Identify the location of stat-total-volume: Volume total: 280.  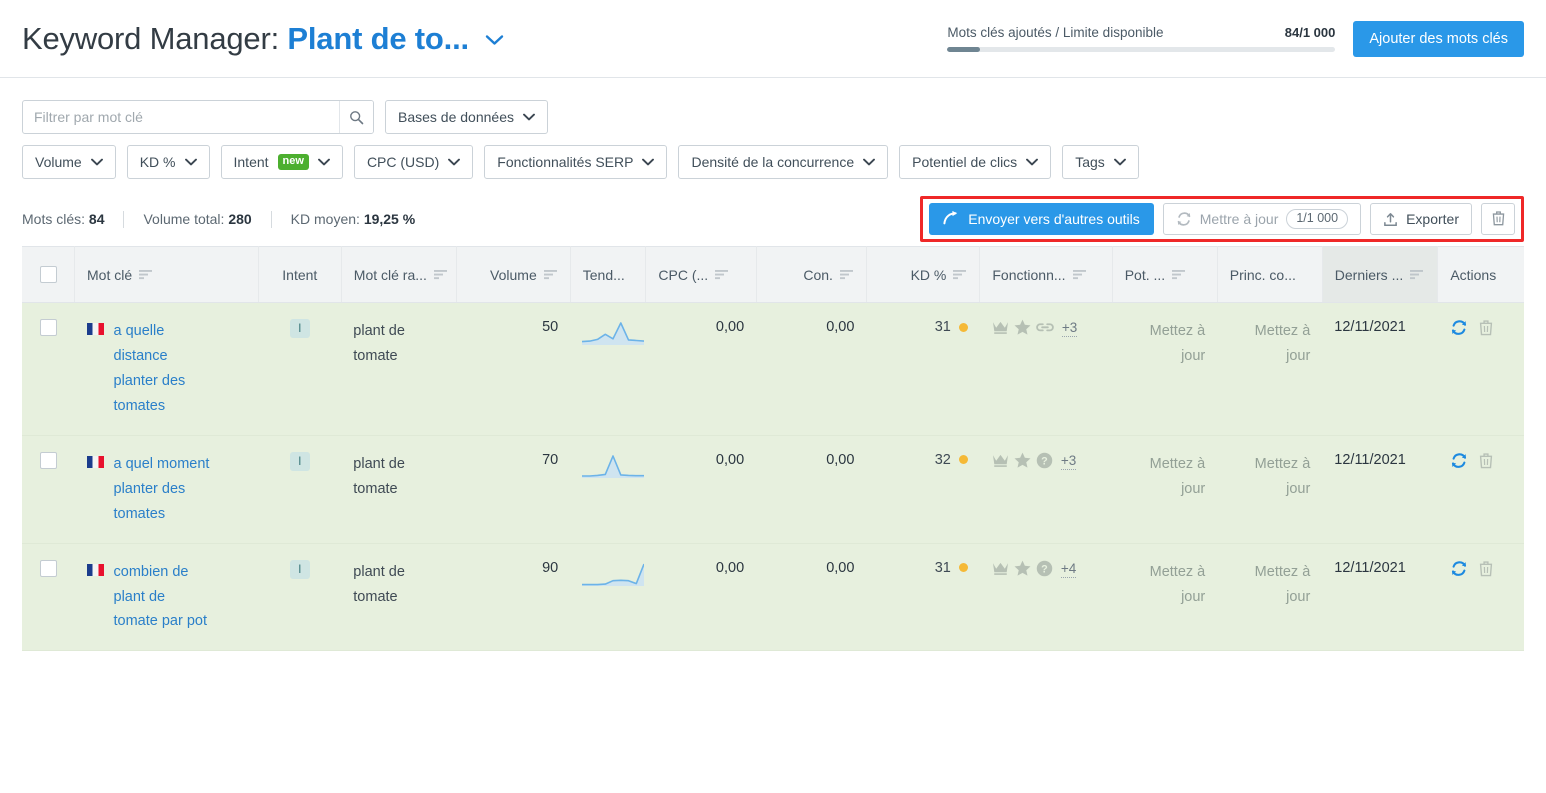
(197, 219).